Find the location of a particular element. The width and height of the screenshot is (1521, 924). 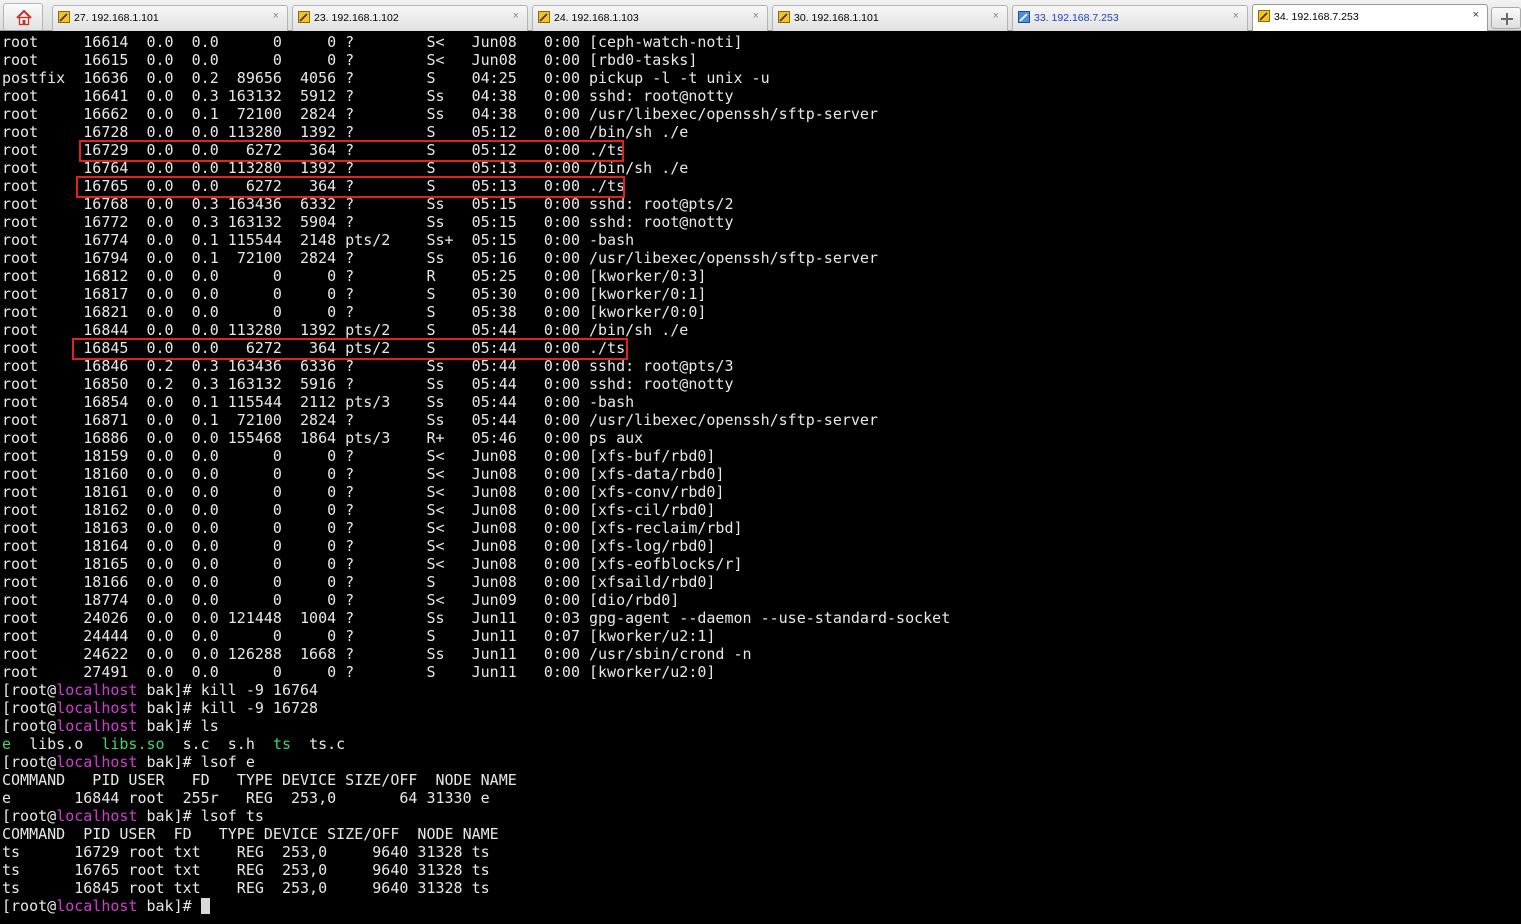

tab-27: 27. 192.168.1.101 × is located at coordinates (170, 18).